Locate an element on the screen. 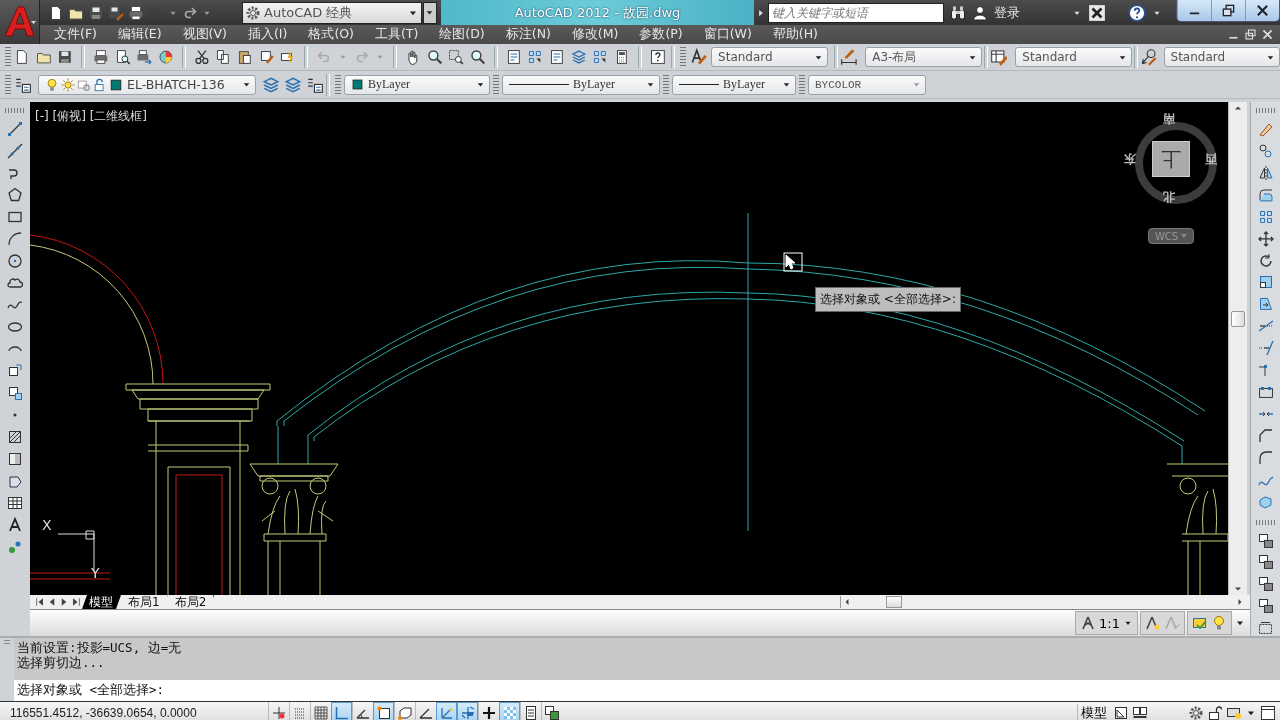 This screenshot has height=720, width=1280. compass-direction: 西 is located at coordinates (1211, 158).